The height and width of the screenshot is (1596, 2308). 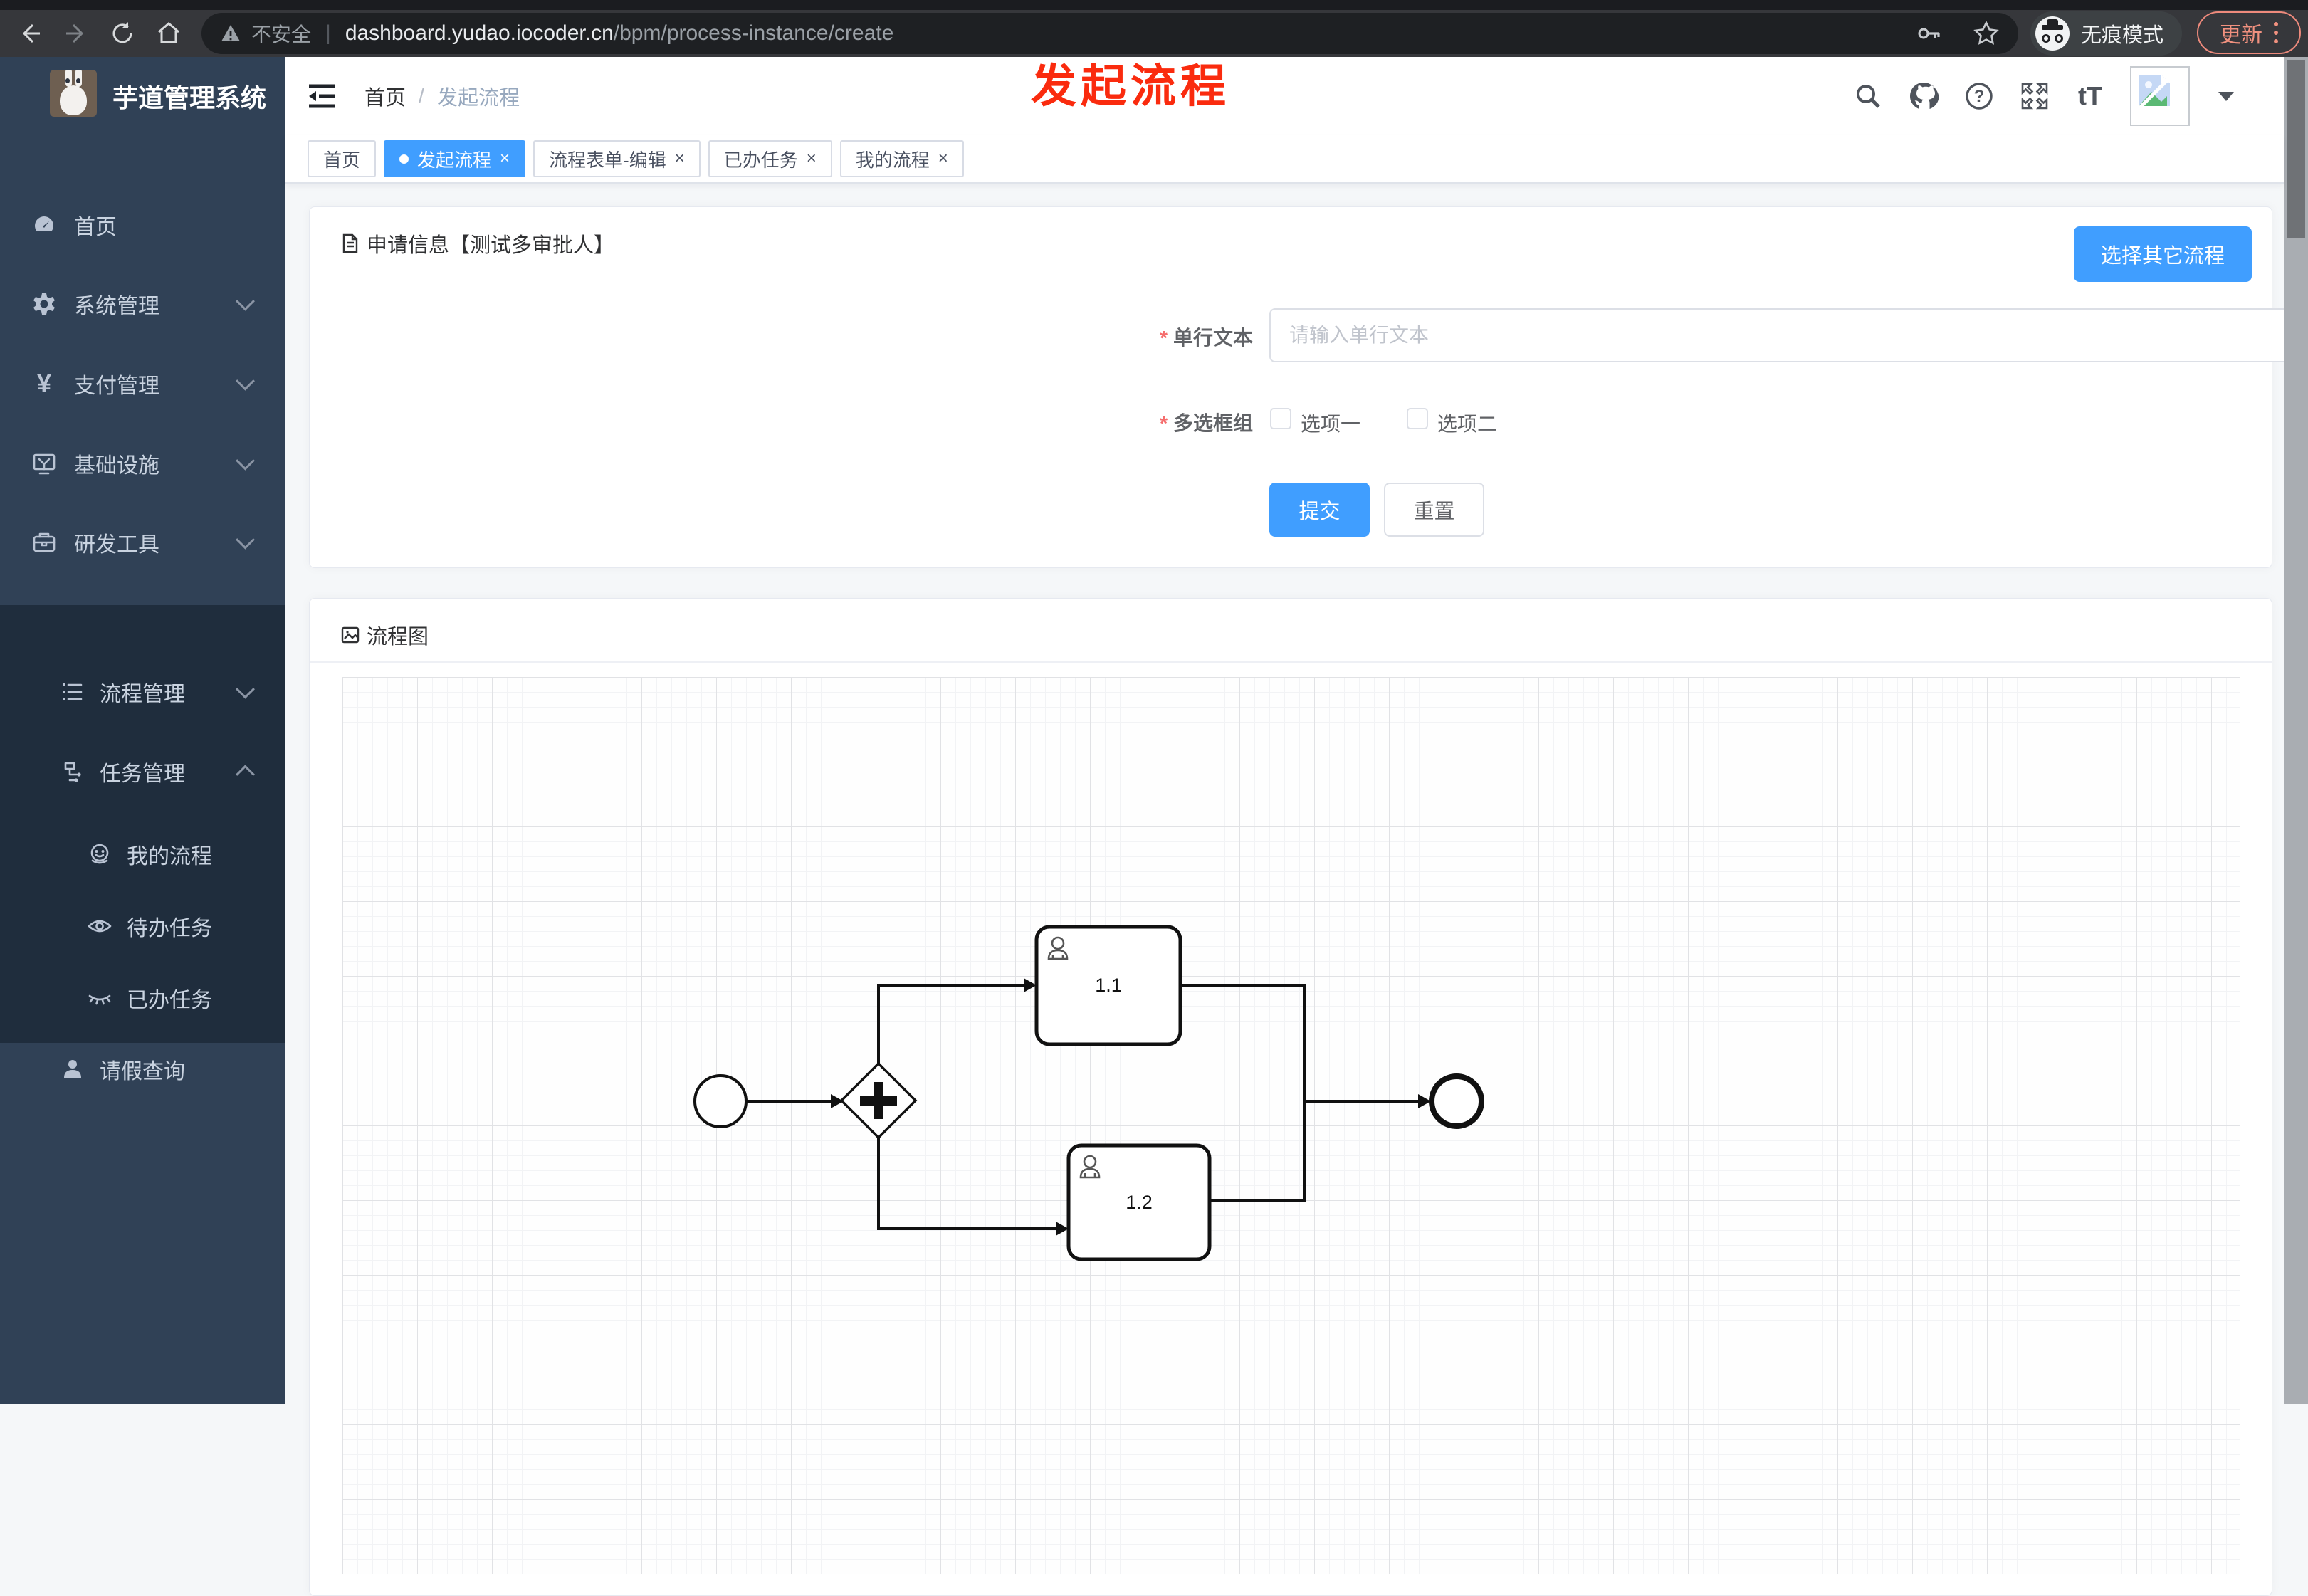 I want to click on task2-label: 1.2, so click(x=1139, y=1202).